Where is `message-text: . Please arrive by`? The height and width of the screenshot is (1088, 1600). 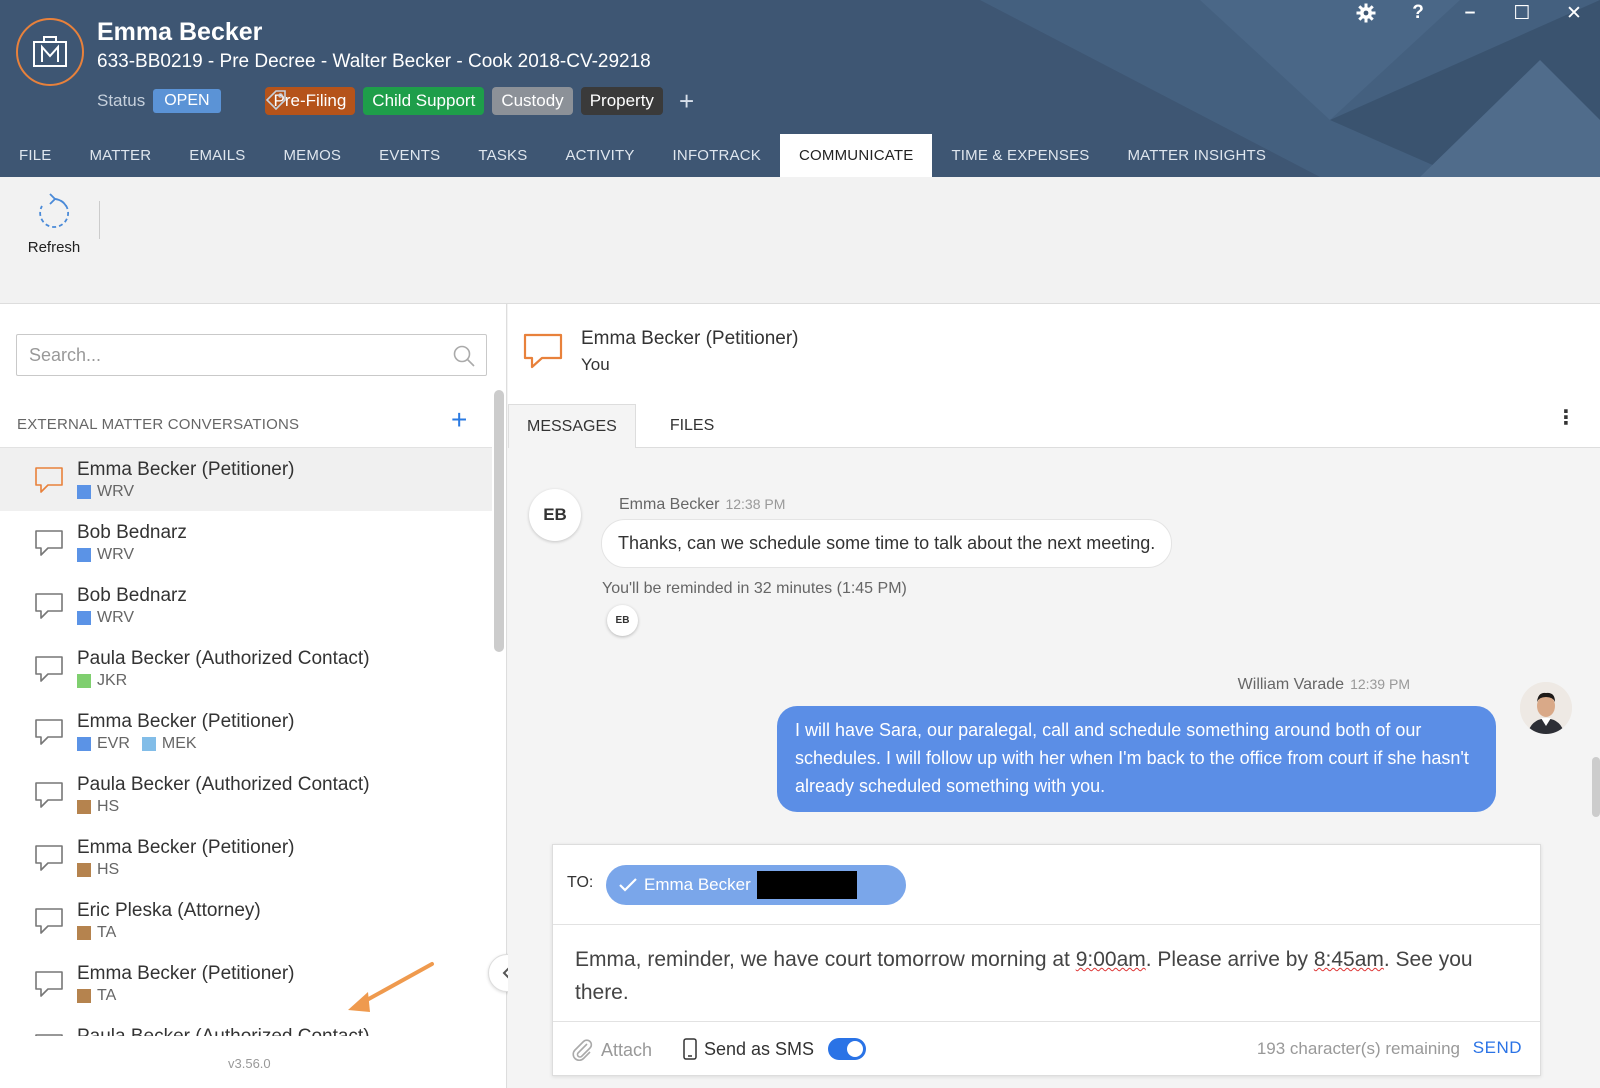 message-text: . Please arrive by is located at coordinates (1229, 959).